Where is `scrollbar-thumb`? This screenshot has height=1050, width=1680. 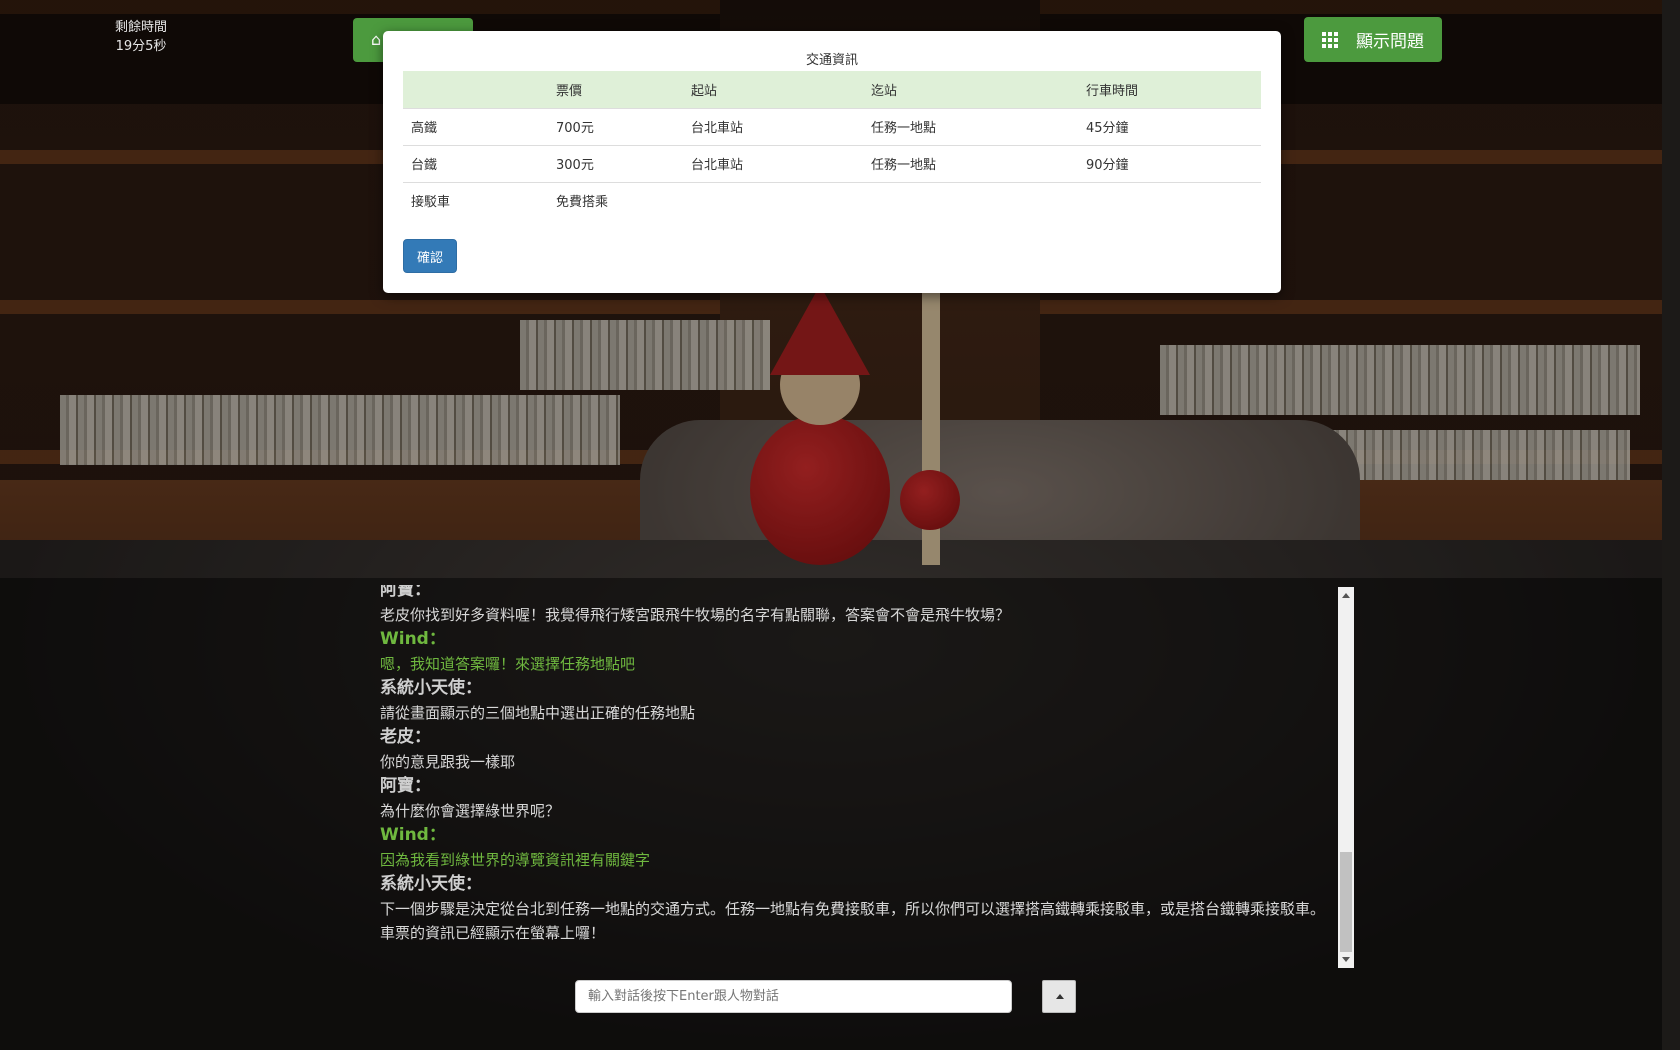
scrollbar-thumb is located at coordinates (1346, 902).